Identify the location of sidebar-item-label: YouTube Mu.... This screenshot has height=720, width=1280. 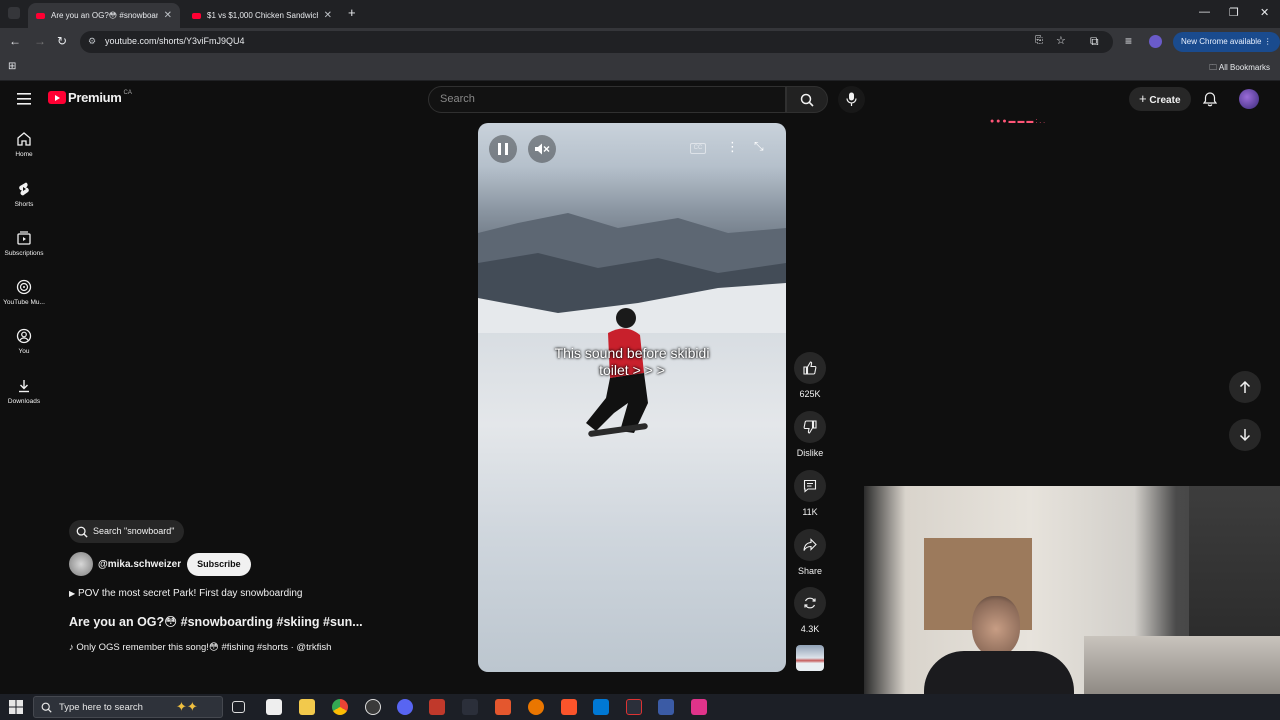
(24, 302).